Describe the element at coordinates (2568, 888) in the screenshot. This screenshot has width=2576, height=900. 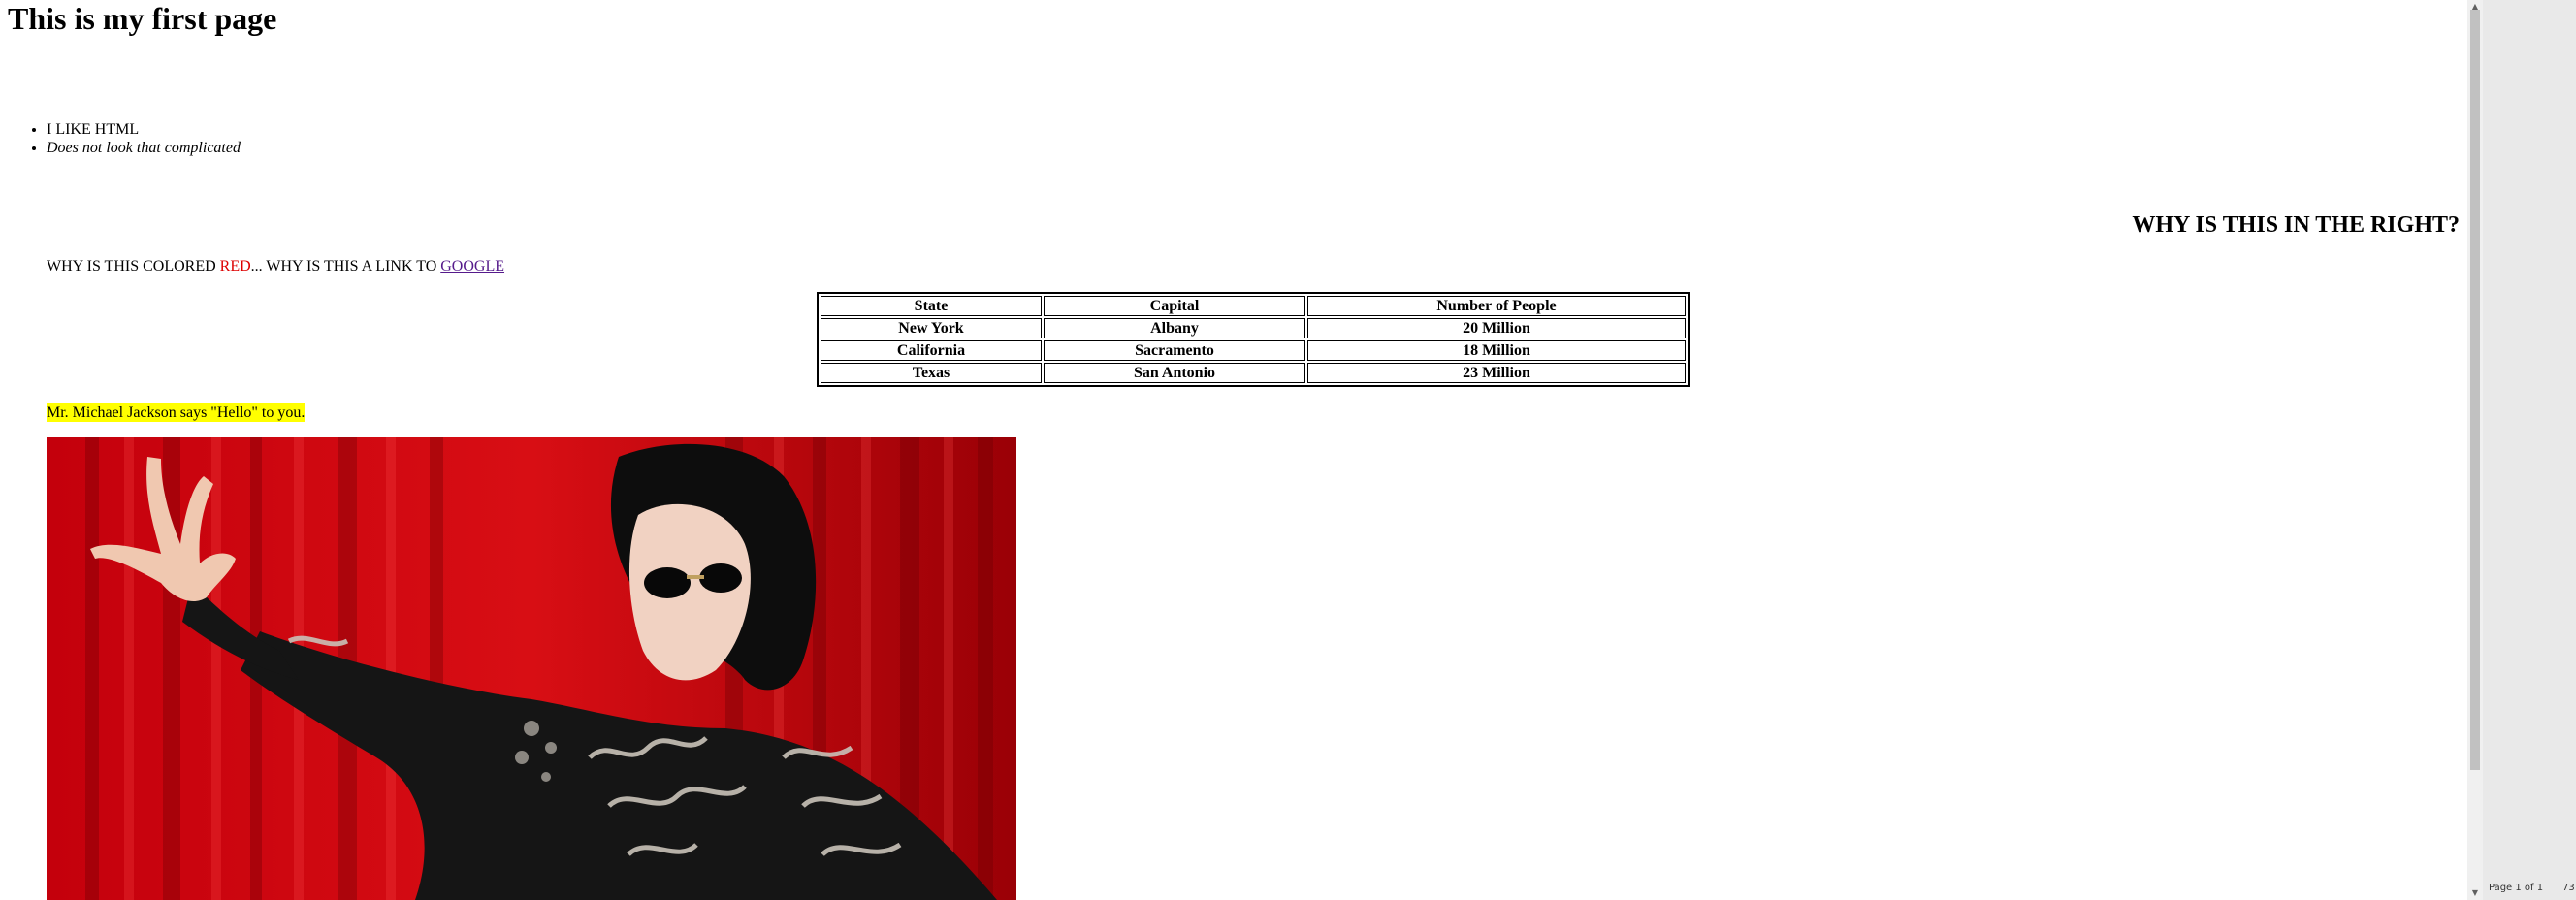
I see `zoom-level: 73` at that location.